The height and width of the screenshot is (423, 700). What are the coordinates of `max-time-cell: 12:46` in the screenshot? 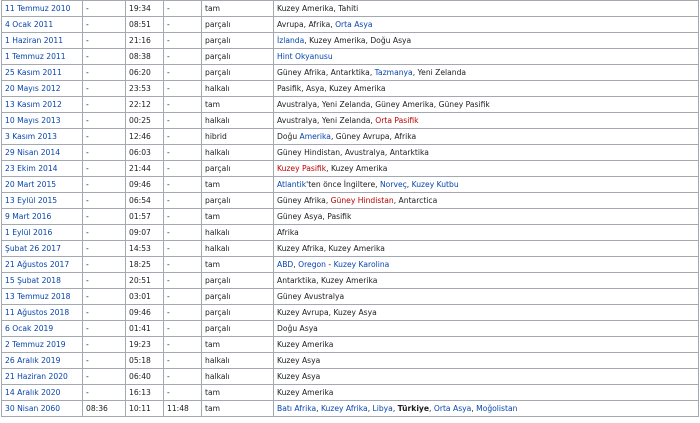 It's located at (144, 136).